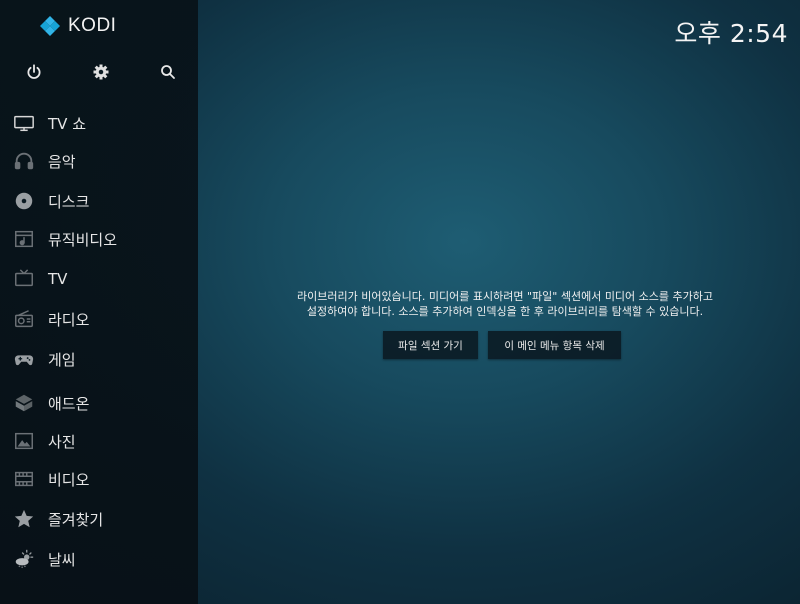  Describe the element at coordinates (69, 201) in the screenshot. I see `menu-item-label: 디스크` at that location.